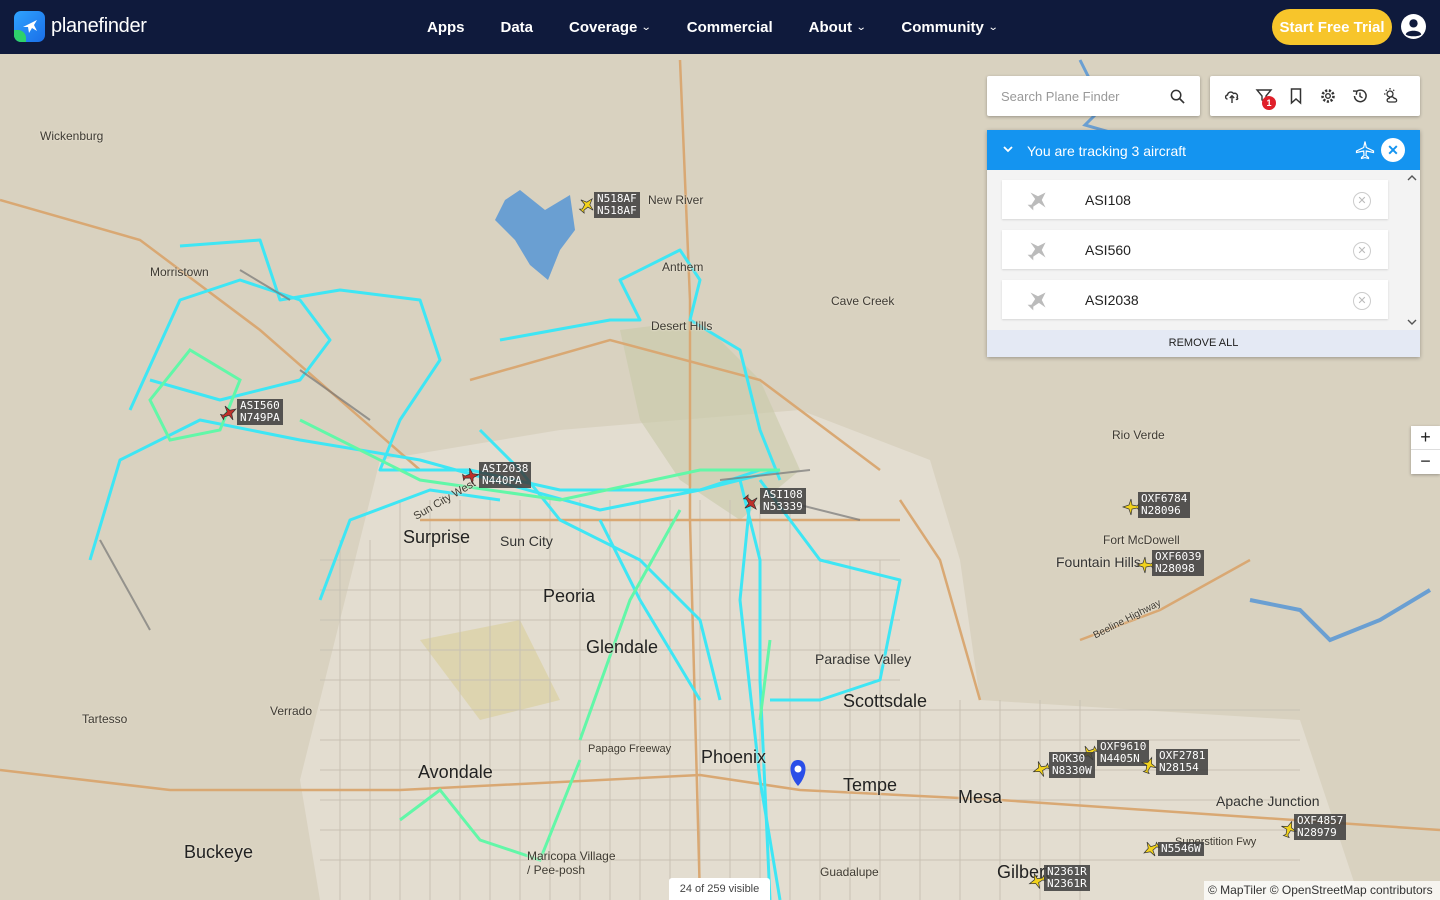 This screenshot has height=900, width=1440. I want to click on search-box, so click(1093, 96).